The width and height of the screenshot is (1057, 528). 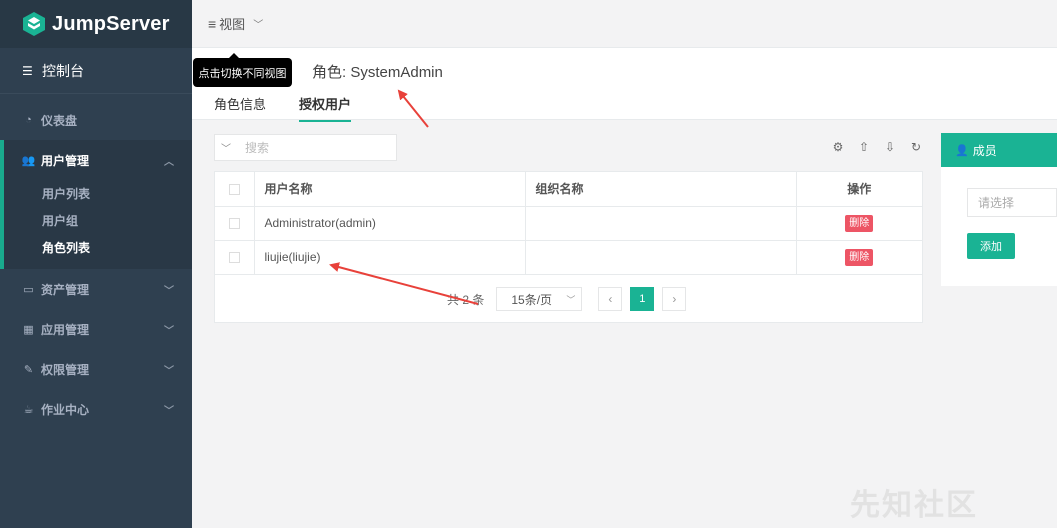 What do you see at coordinates (466, 299) in the screenshot?
I see `total-count: 共 2 条` at bounding box center [466, 299].